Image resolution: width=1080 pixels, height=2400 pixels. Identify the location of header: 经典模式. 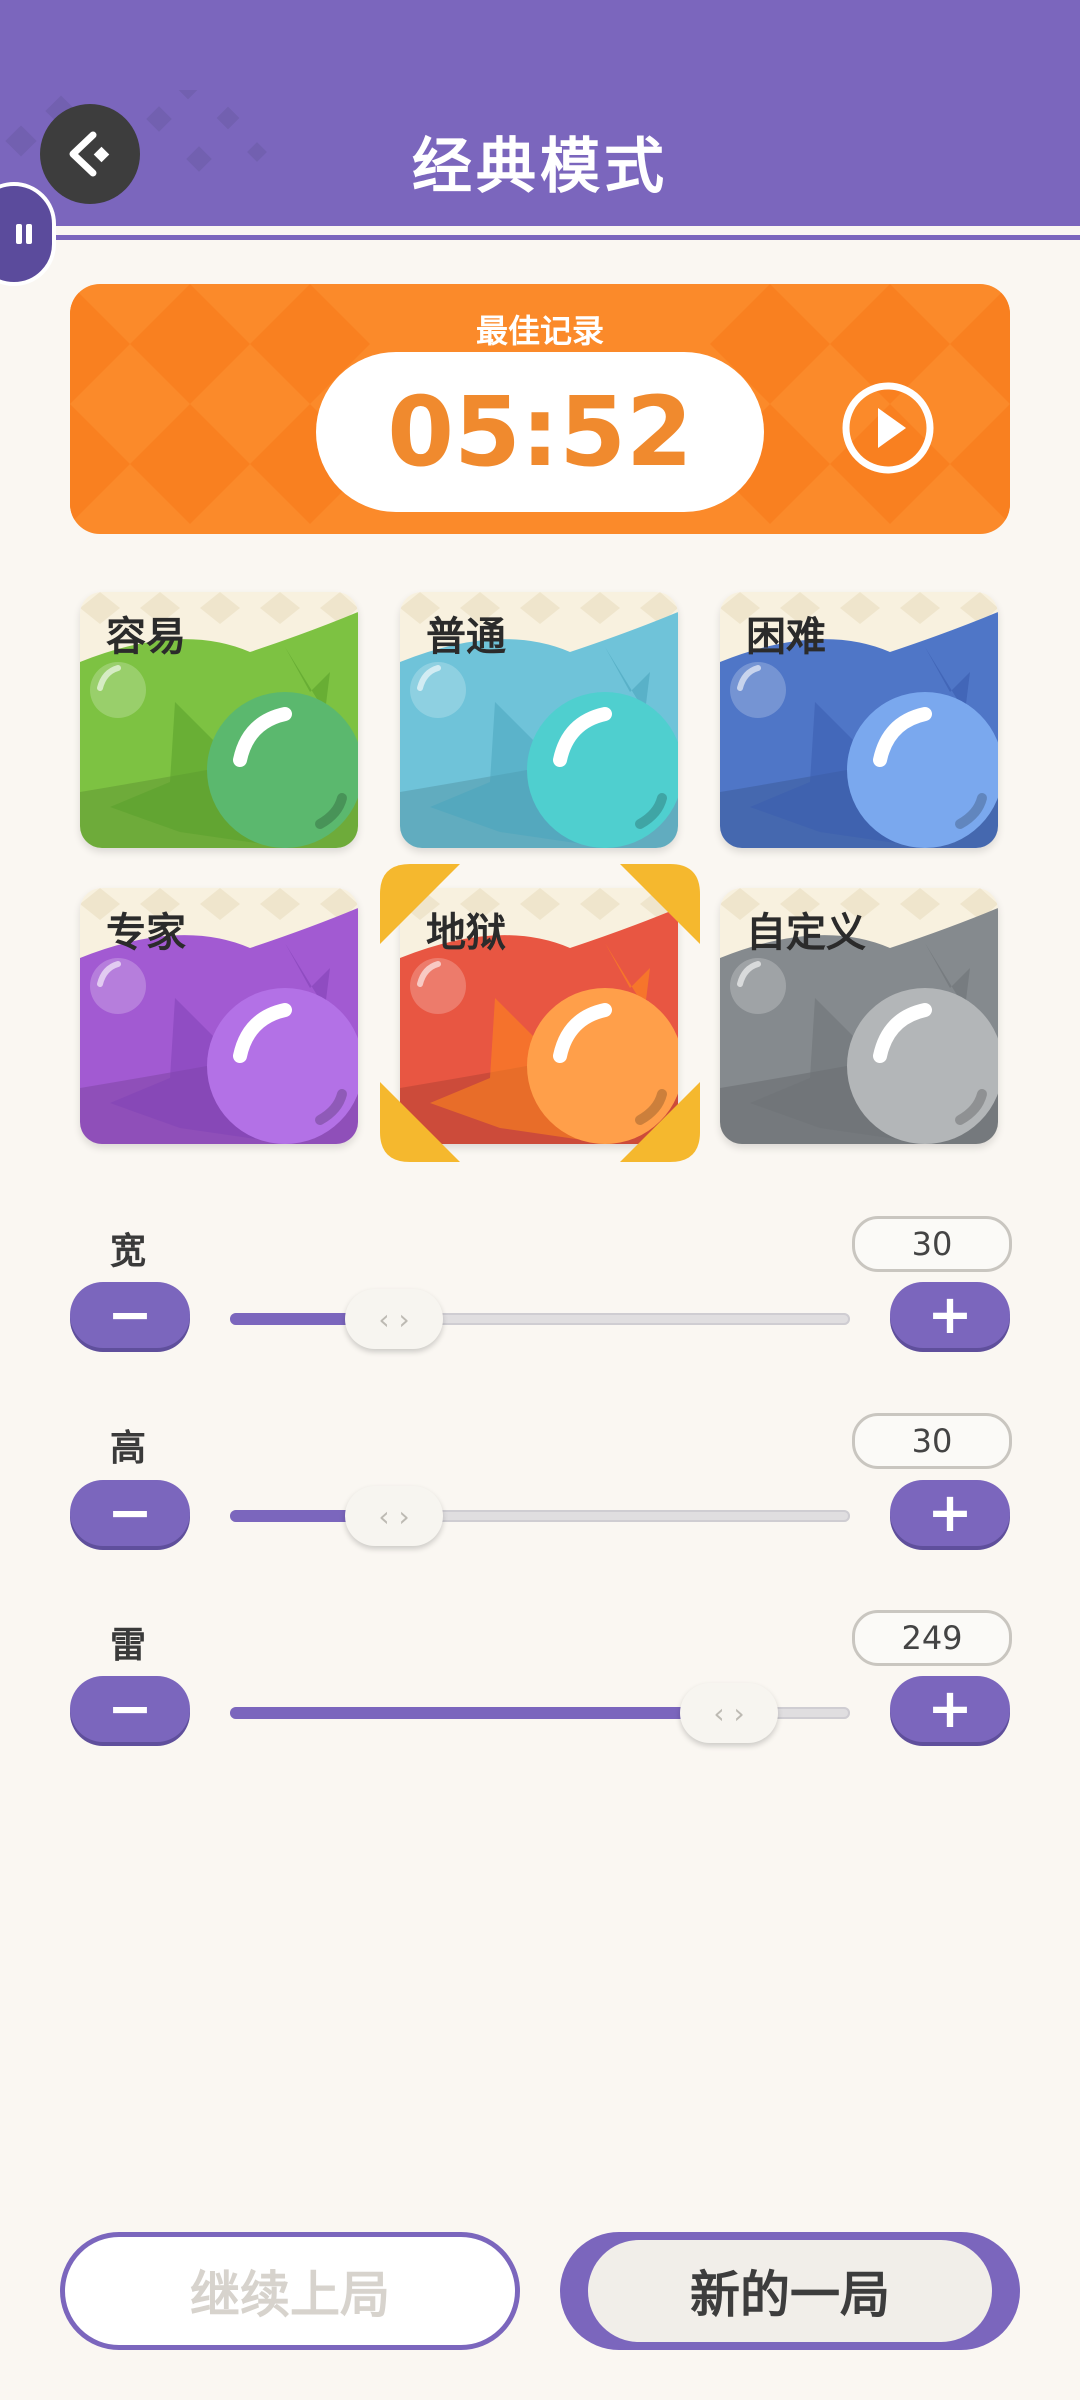
(540, 120).